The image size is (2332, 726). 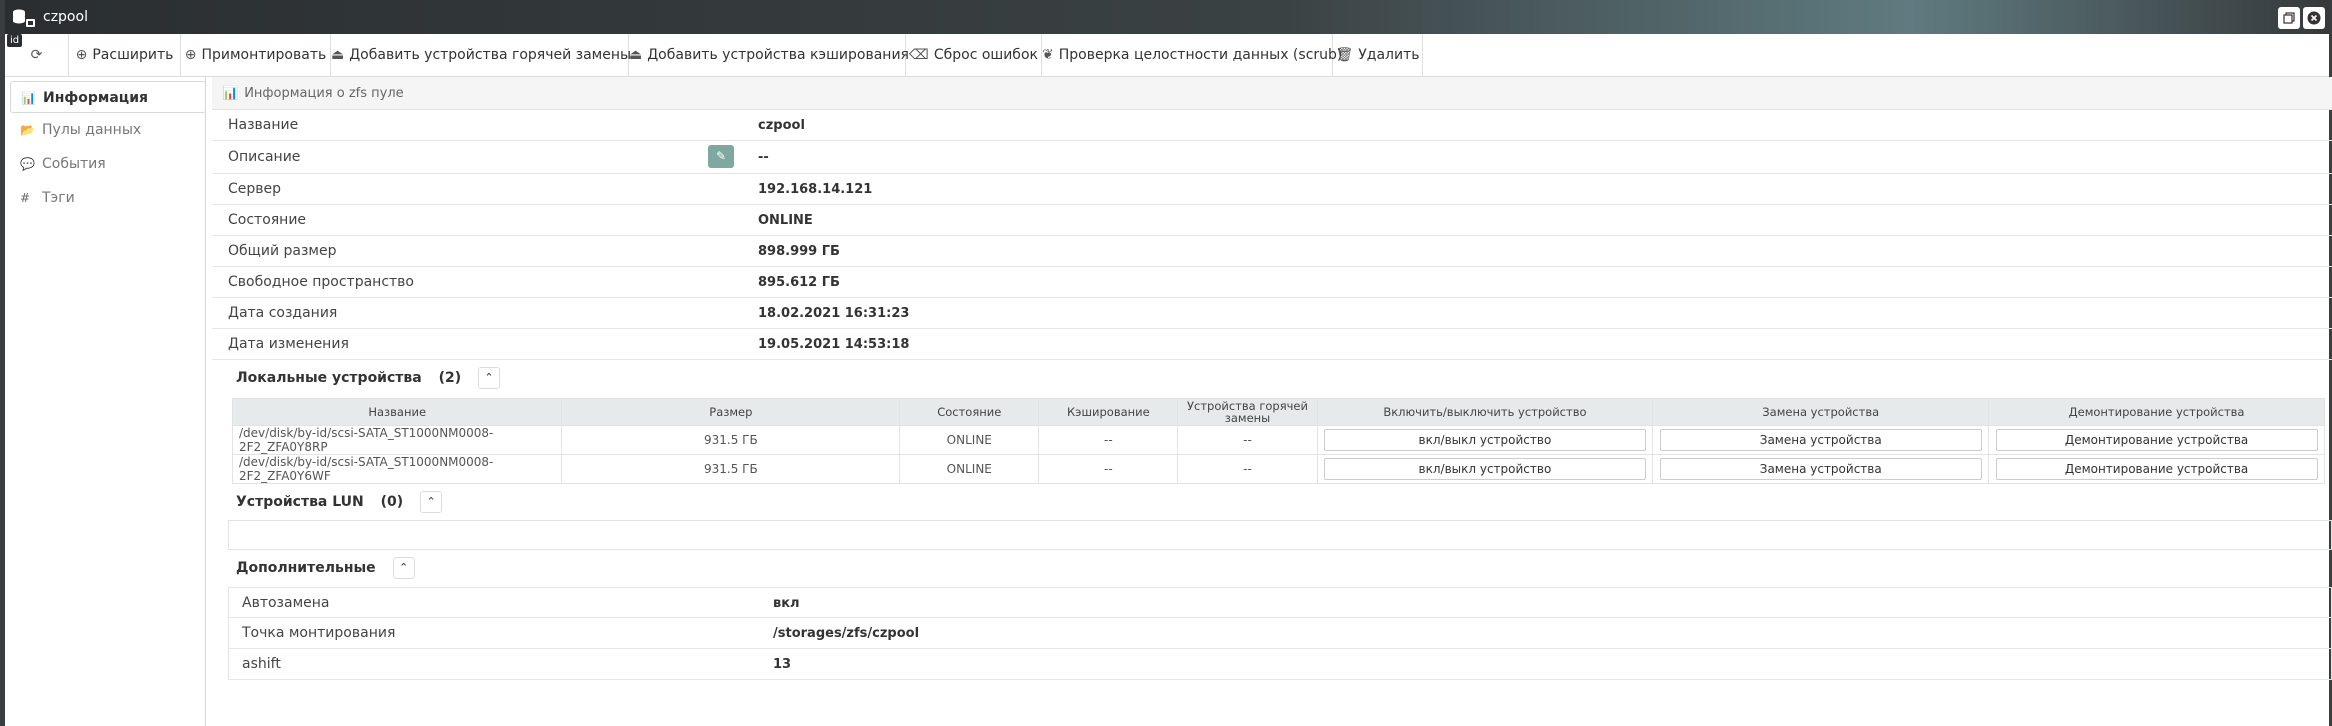 What do you see at coordinates (834, 344) in the screenshot?
I see `info-value: 19.05.2021 14:53:18` at bounding box center [834, 344].